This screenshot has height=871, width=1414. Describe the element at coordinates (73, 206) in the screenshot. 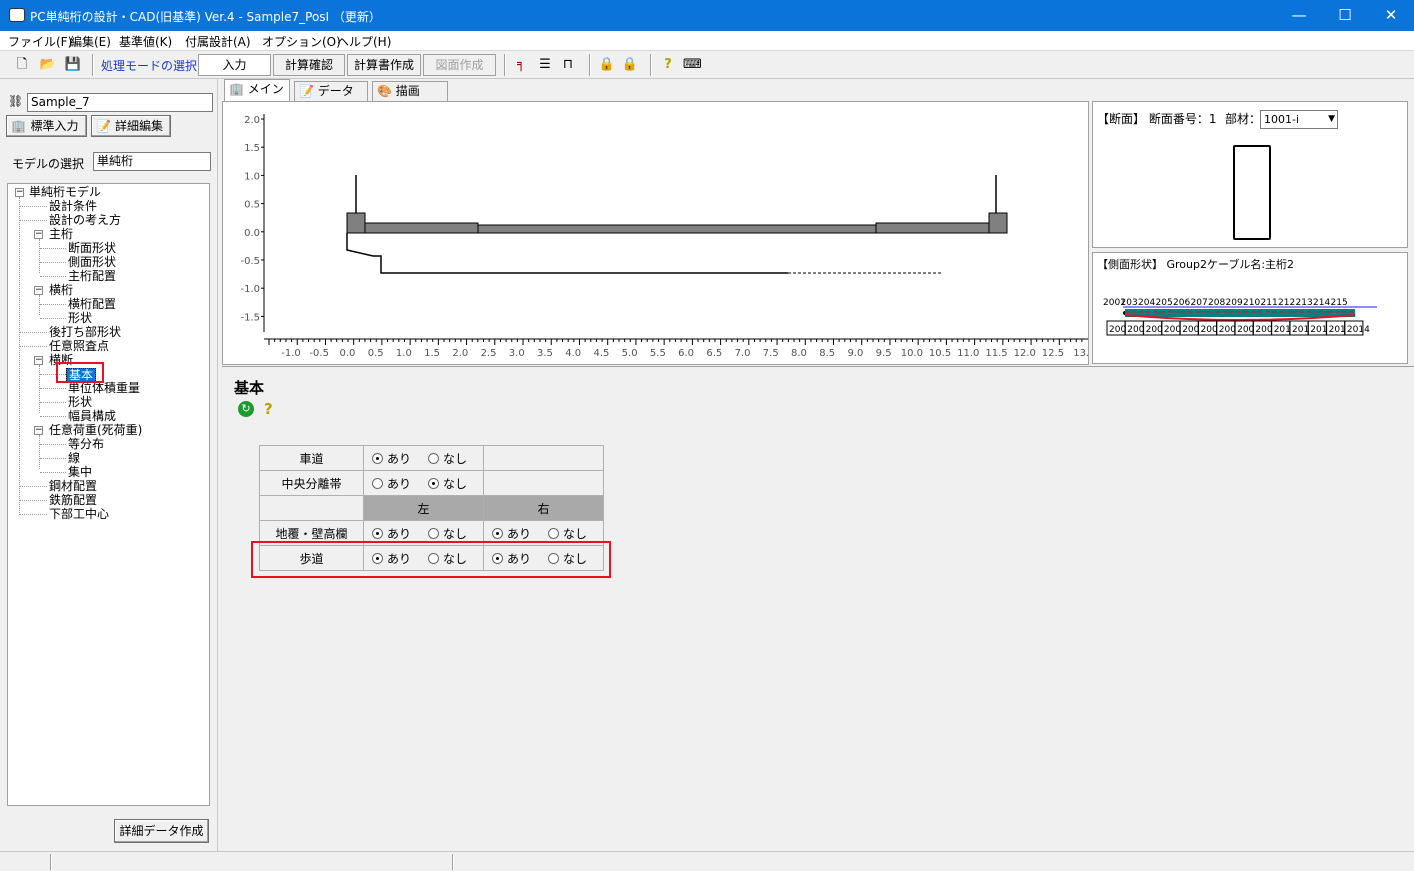

I see `tree-item-design-conditions: 設計条件` at that location.